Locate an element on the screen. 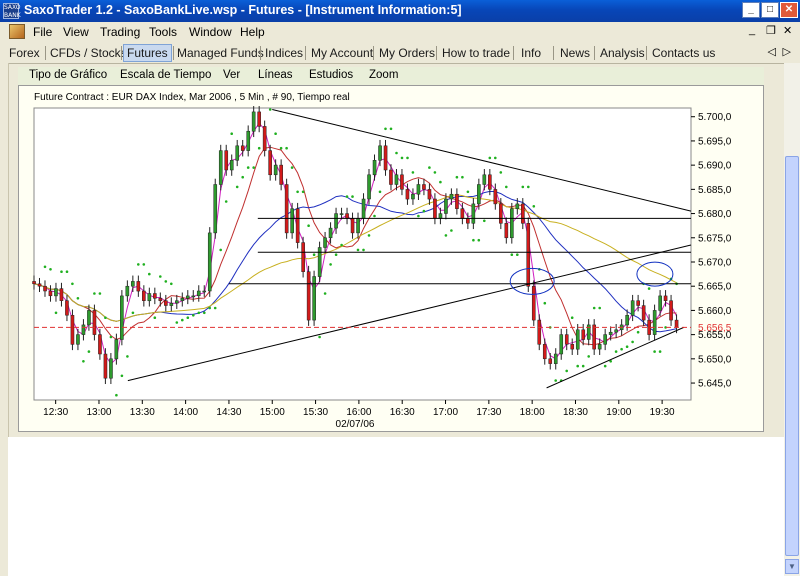  tab-indices: Indices is located at coordinates (284, 53).